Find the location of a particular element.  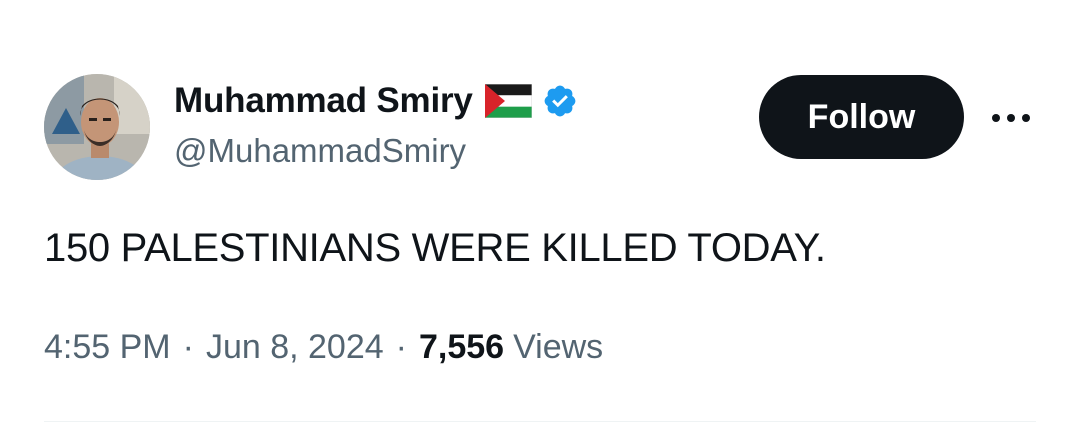

author-display-name: Muhammad Smiry is located at coordinates (323, 101).